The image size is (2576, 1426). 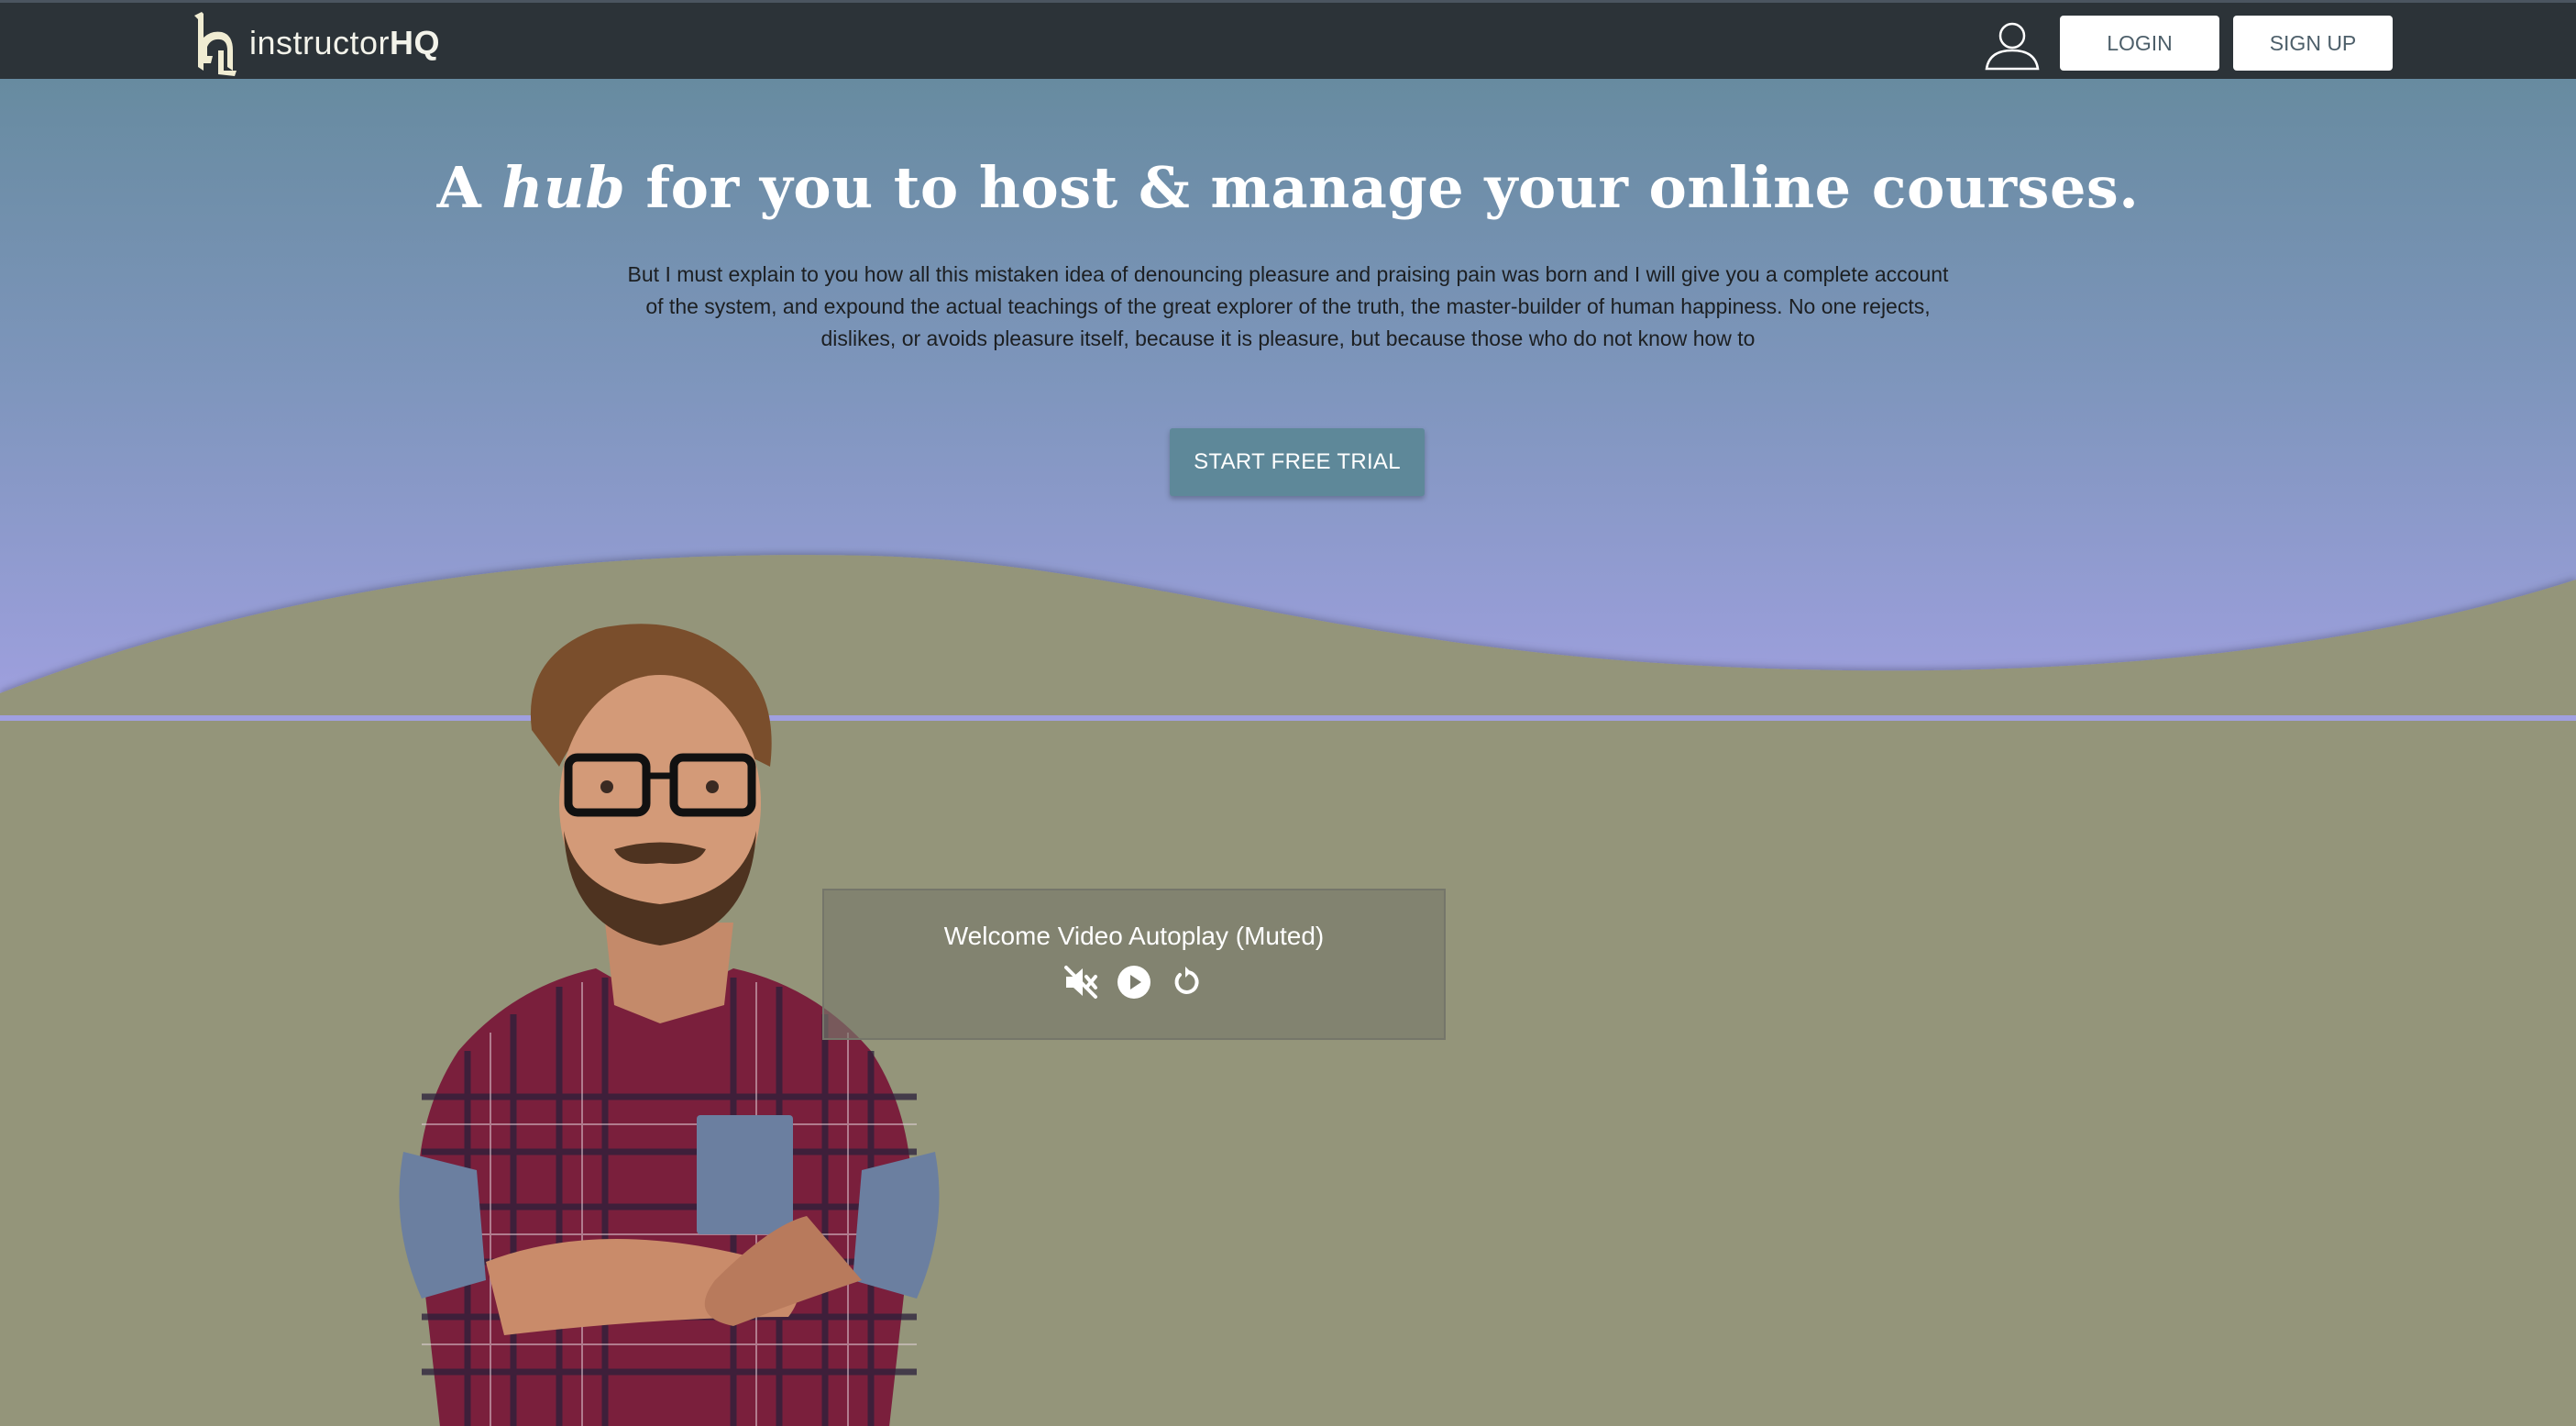 What do you see at coordinates (1187, 982) in the screenshot?
I see `replay-icon` at bounding box center [1187, 982].